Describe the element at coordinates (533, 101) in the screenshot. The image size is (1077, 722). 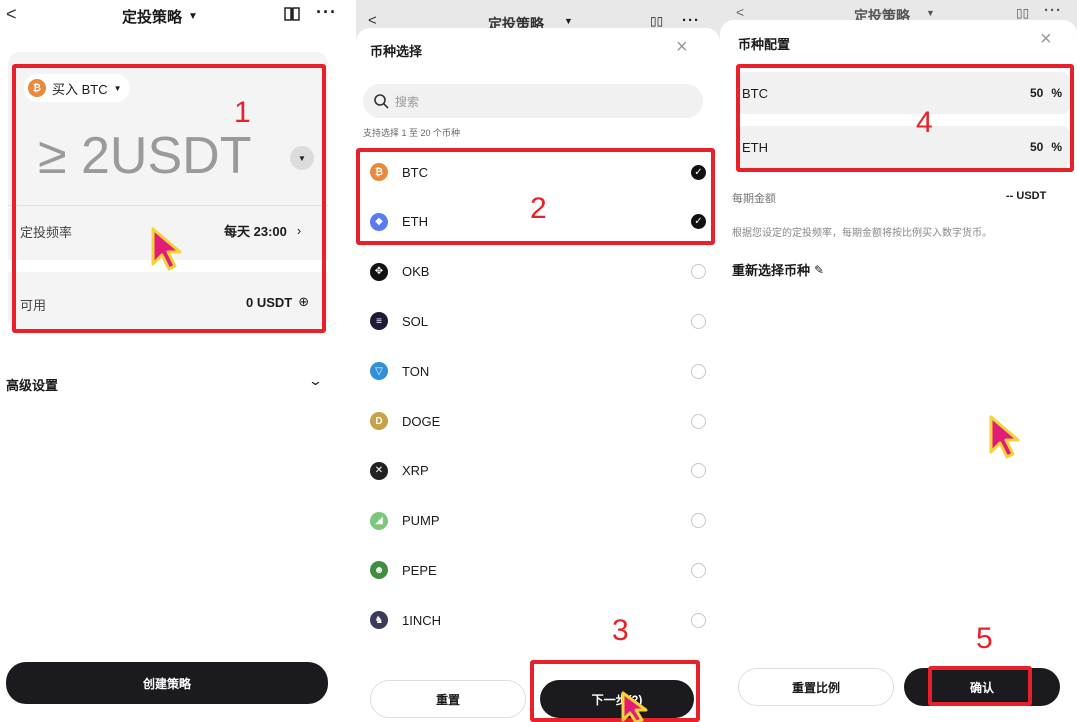
I see `search-field: 搜索` at that location.